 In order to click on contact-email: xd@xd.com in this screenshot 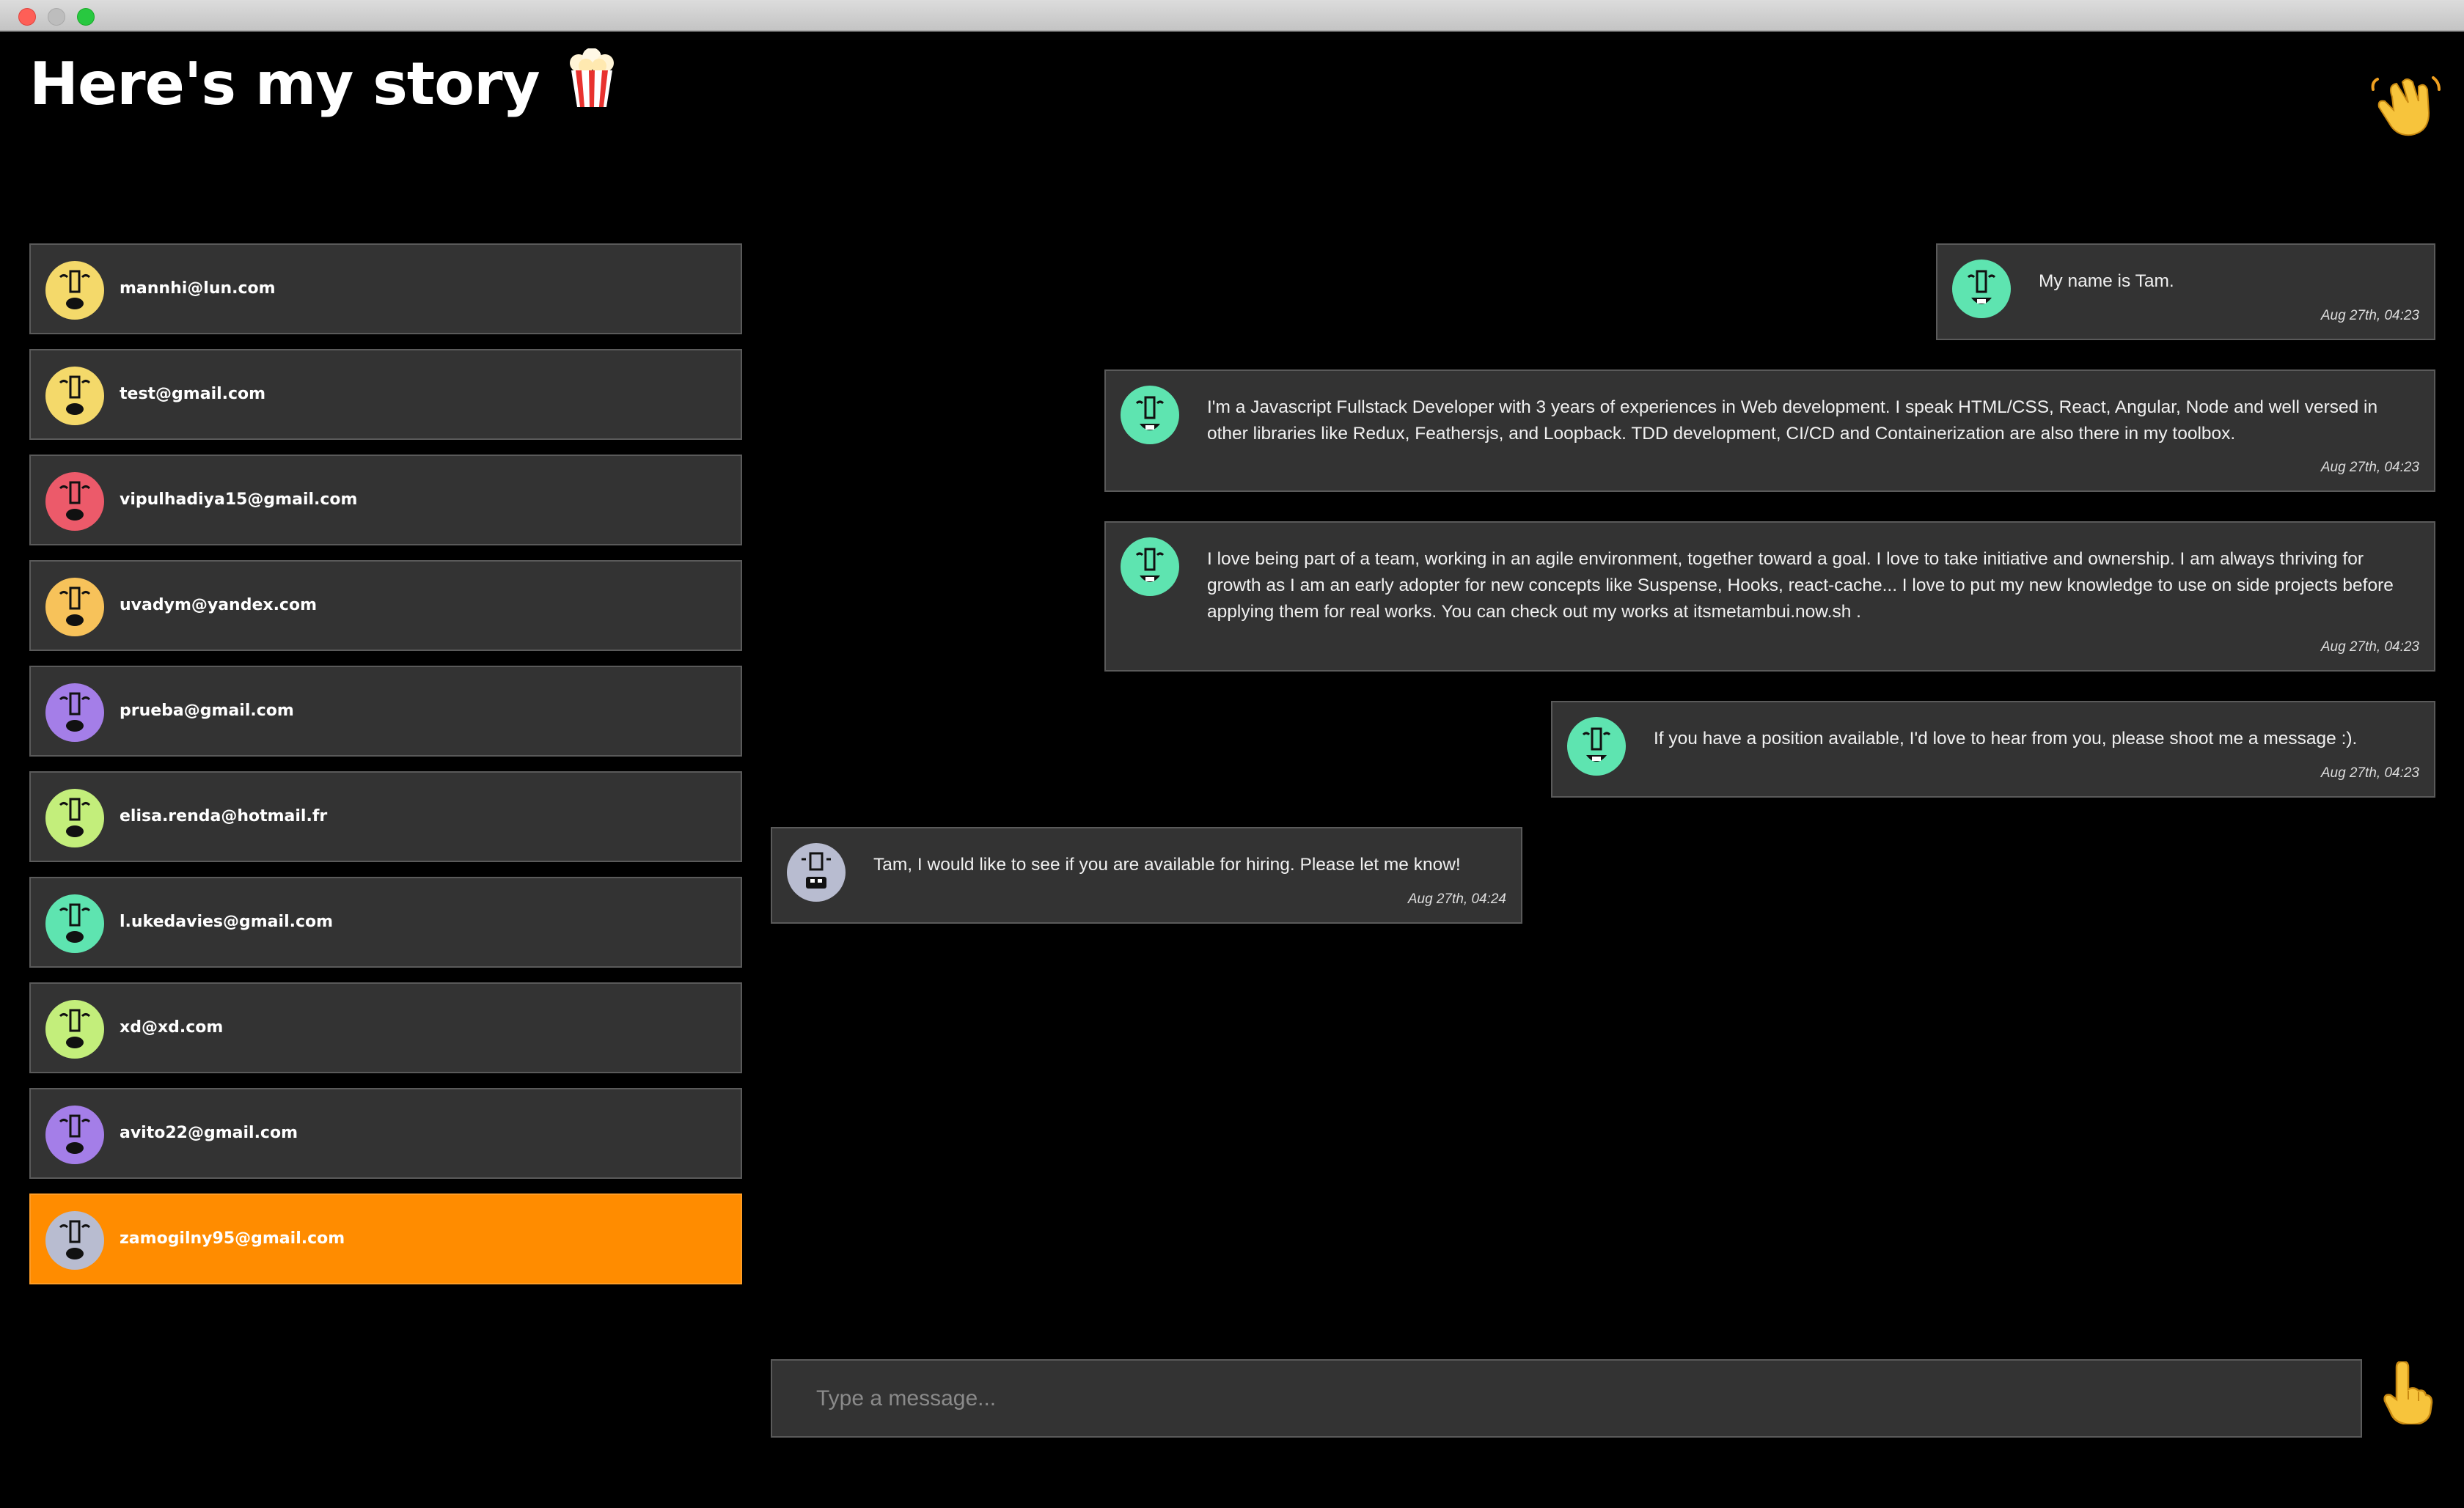, I will do `click(172, 1027)`.